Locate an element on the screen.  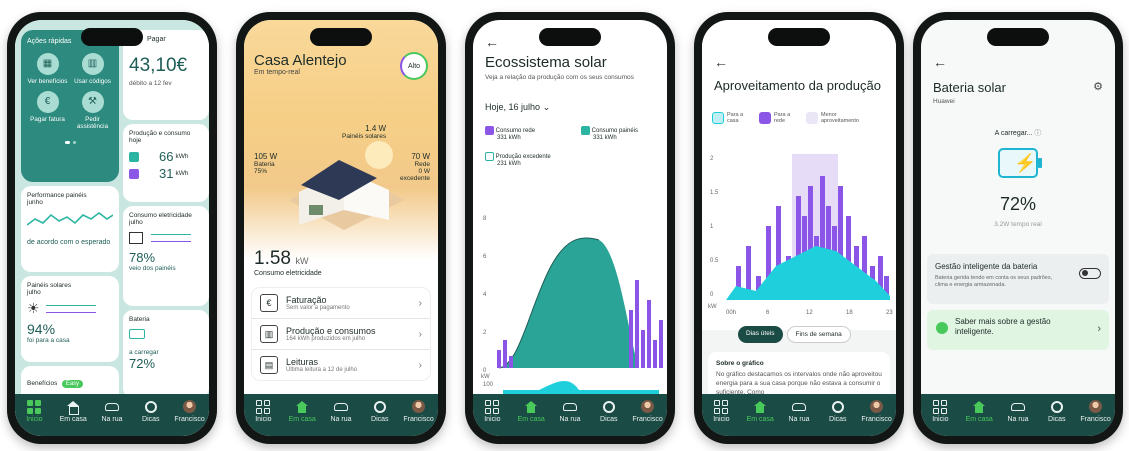
battery-icon is located at coordinates (137, 334).